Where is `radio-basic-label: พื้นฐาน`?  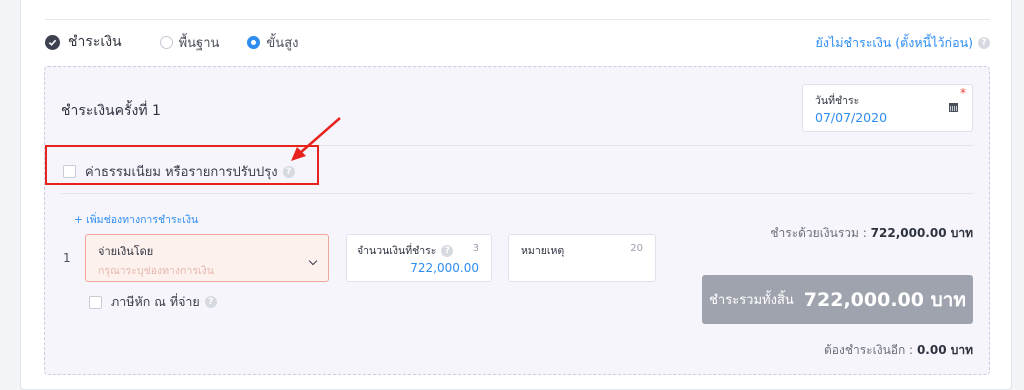
radio-basic-label: พื้นฐาน is located at coordinates (199, 42).